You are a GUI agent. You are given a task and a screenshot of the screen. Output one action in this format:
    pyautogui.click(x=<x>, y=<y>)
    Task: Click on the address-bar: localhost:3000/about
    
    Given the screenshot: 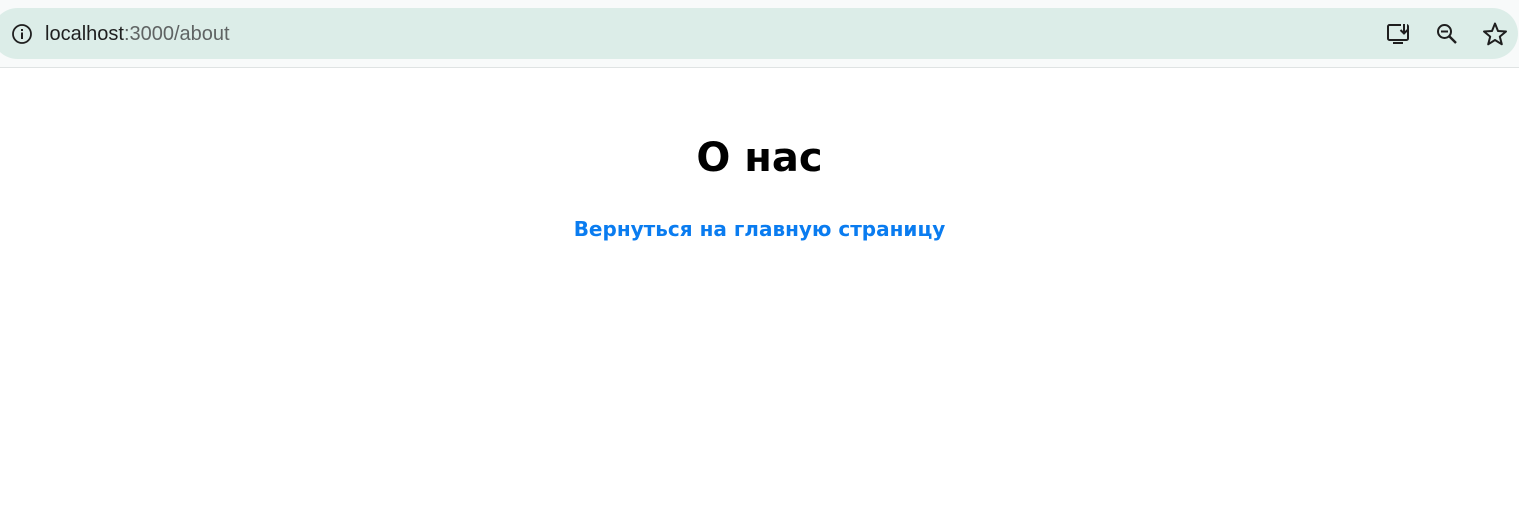 What is the action you would take?
    pyautogui.click(x=759, y=33)
    